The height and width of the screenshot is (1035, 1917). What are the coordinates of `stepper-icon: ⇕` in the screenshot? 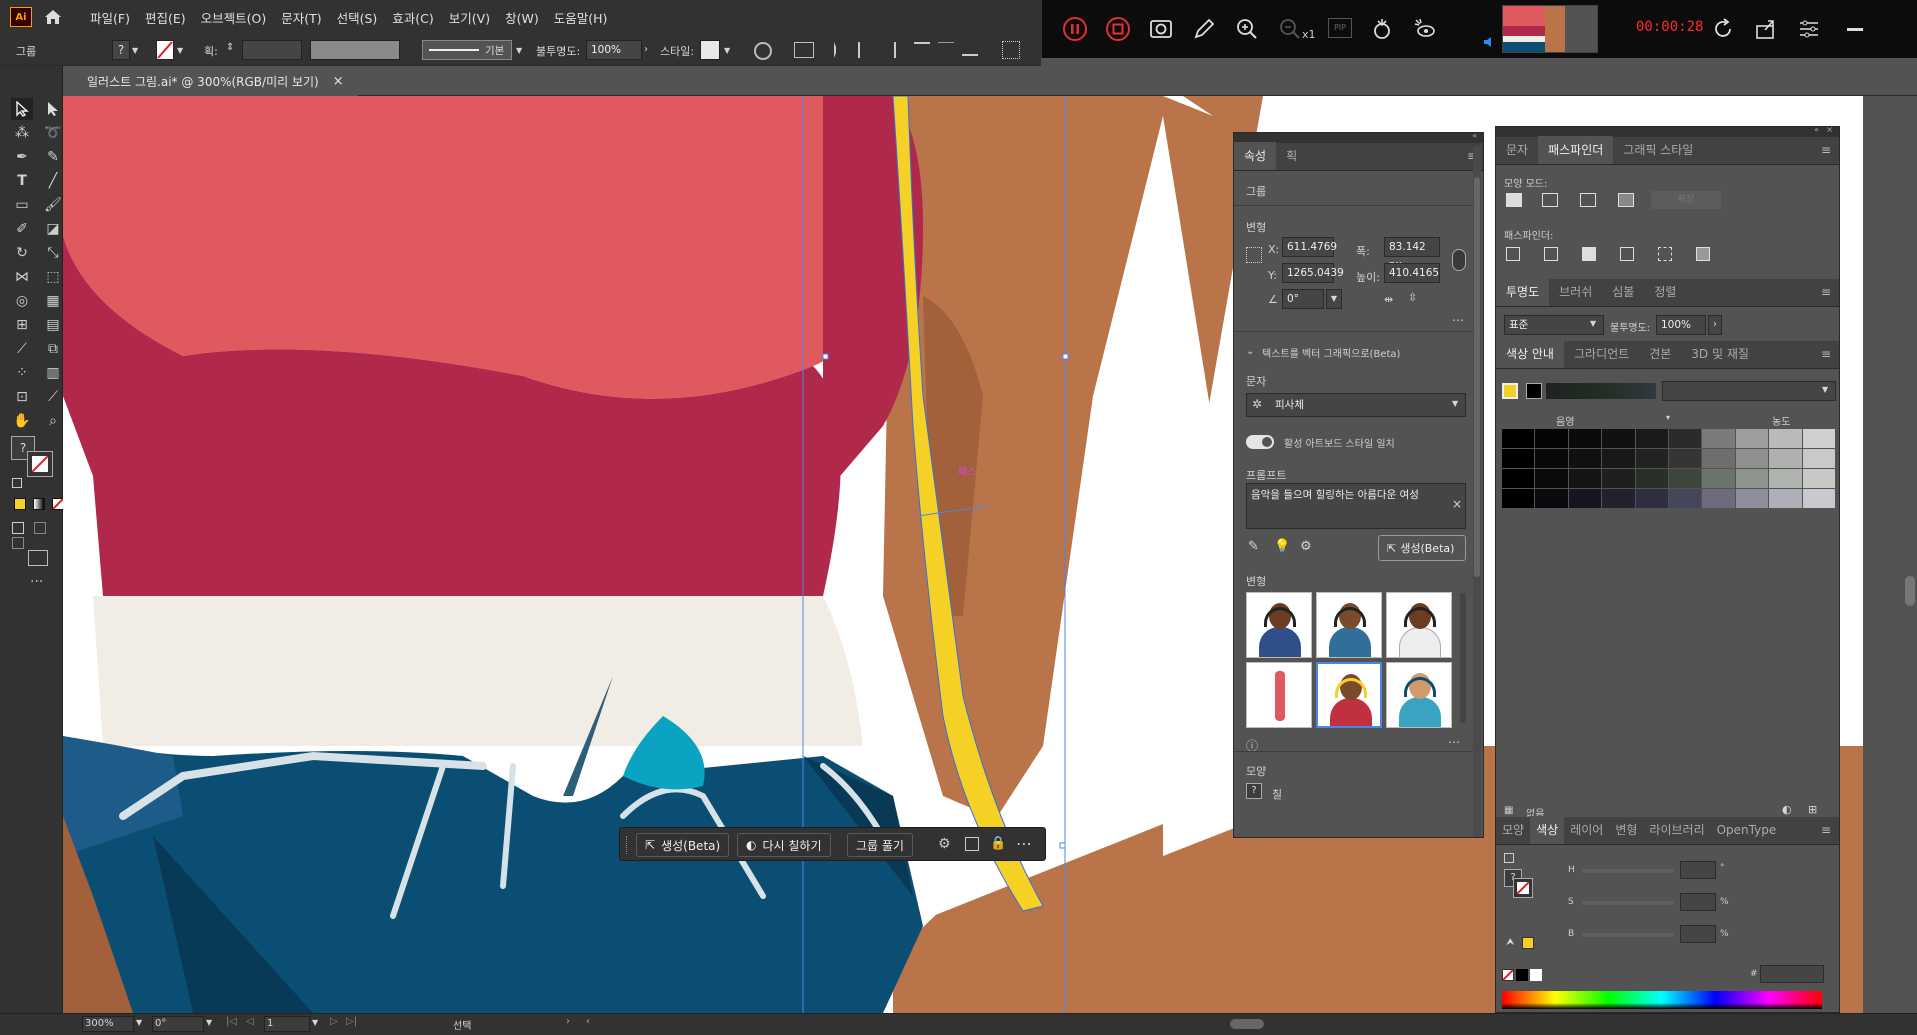 It's located at (230, 47).